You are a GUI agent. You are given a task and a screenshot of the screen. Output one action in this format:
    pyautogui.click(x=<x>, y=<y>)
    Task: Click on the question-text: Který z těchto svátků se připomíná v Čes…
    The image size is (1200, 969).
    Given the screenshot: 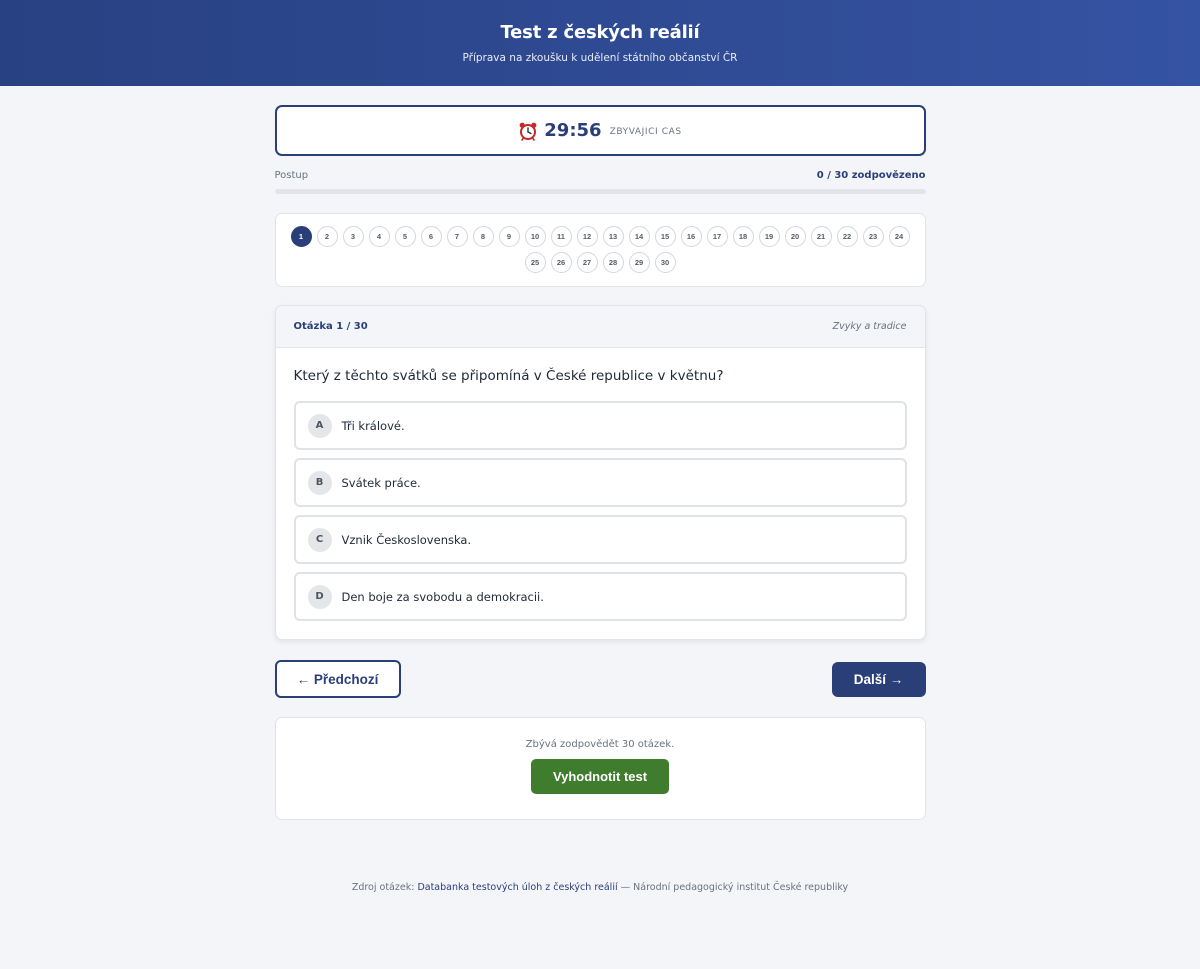 What is the action you would take?
    pyautogui.click(x=508, y=376)
    